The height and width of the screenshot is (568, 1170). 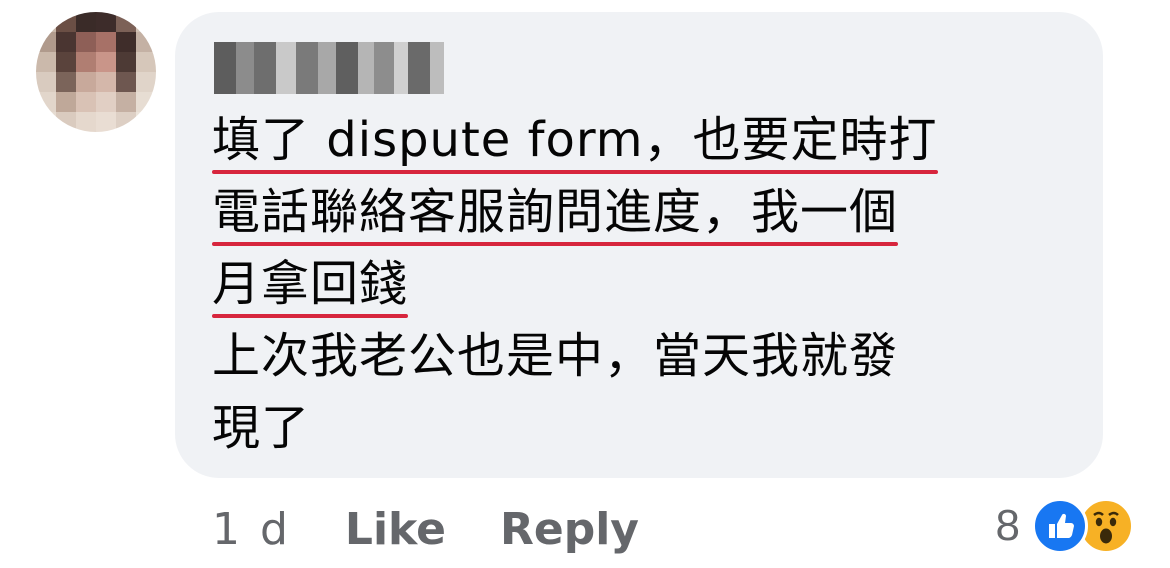 I want to click on underlined-text: 填了 dispute form，也要定時打, so click(x=575, y=140).